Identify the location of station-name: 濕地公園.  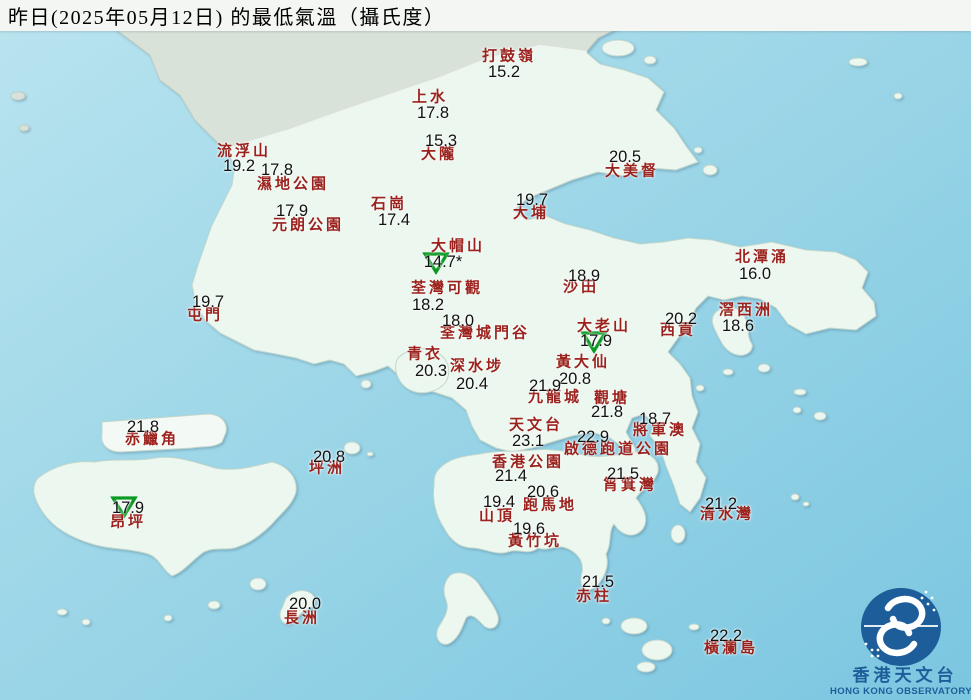
(293, 184).